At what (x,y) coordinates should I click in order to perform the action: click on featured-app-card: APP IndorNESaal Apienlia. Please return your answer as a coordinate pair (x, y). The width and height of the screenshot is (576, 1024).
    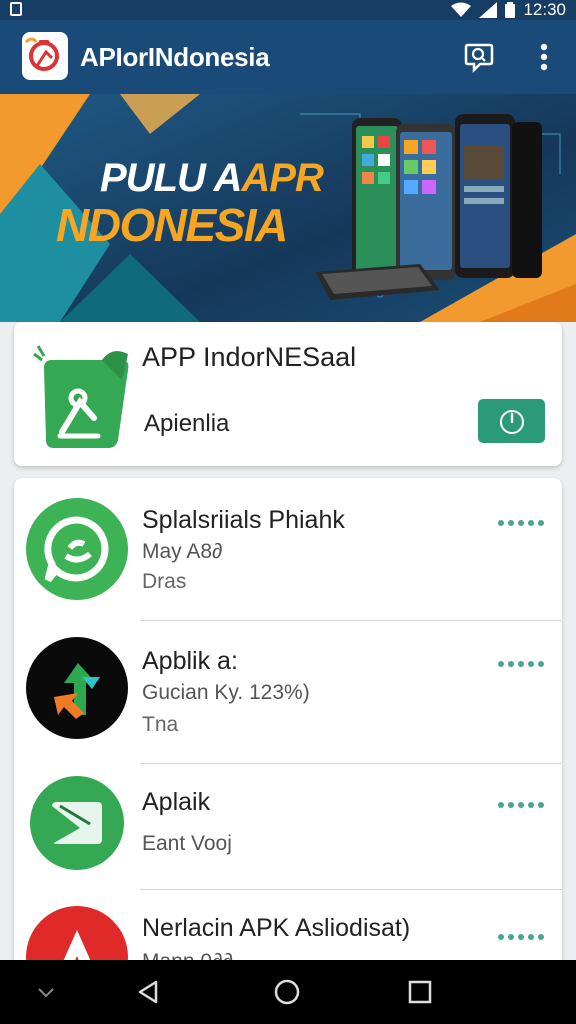
    Looking at the image, I should click on (288, 394).